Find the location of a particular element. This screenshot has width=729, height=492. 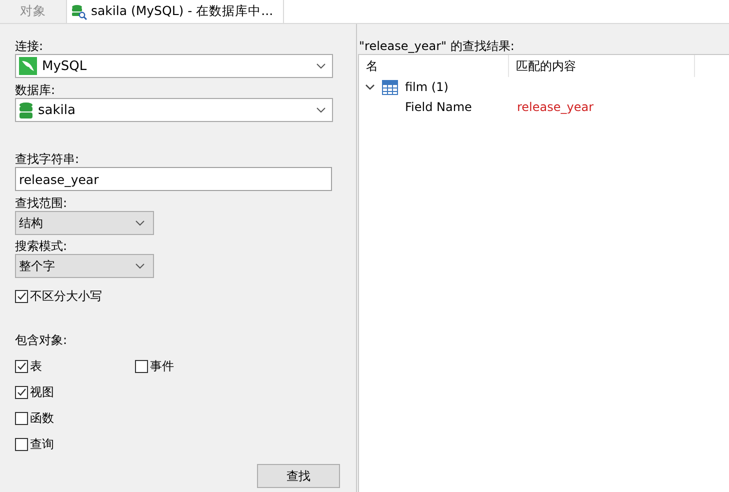

field-label: 搜索模式: is located at coordinates (41, 246).